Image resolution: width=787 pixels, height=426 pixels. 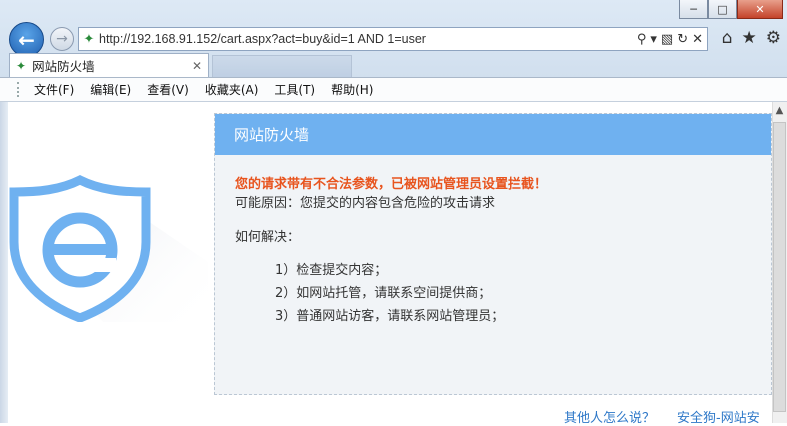 What do you see at coordinates (609, 416) in the screenshot?
I see `others-say-link: 其他人怎么说？` at bounding box center [609, 416].